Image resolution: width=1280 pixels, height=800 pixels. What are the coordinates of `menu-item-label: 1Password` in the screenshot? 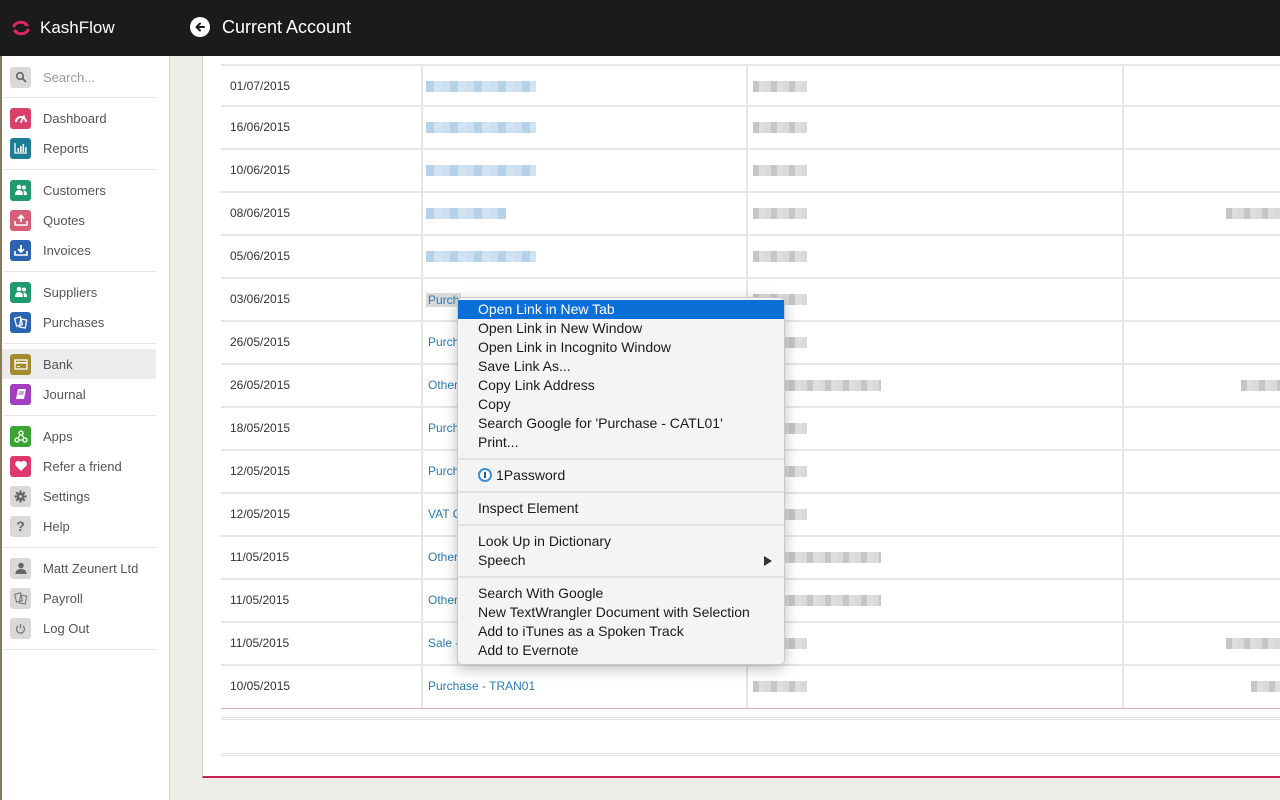 It's located at (531, 475).